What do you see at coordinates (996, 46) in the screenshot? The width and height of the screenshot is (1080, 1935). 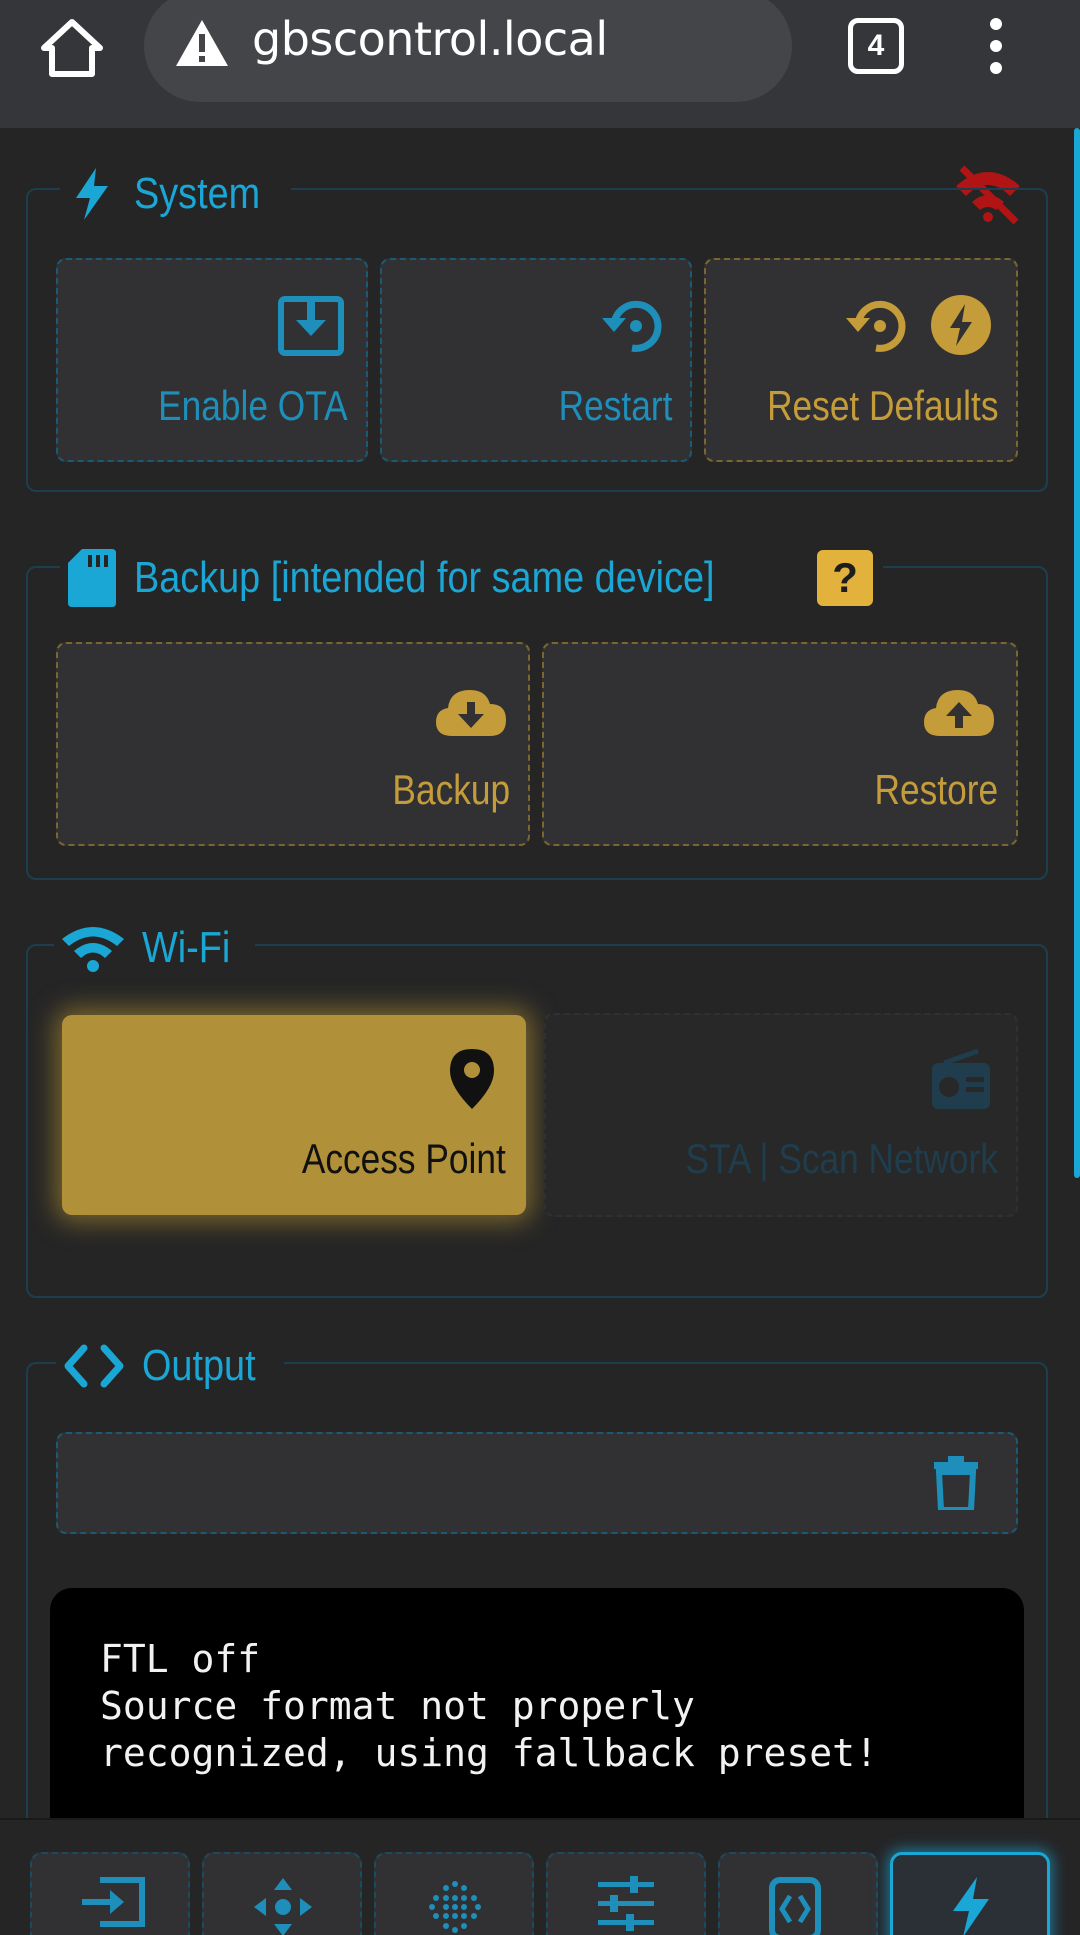 I see `menu-icon` at bounding box center [996, 46].